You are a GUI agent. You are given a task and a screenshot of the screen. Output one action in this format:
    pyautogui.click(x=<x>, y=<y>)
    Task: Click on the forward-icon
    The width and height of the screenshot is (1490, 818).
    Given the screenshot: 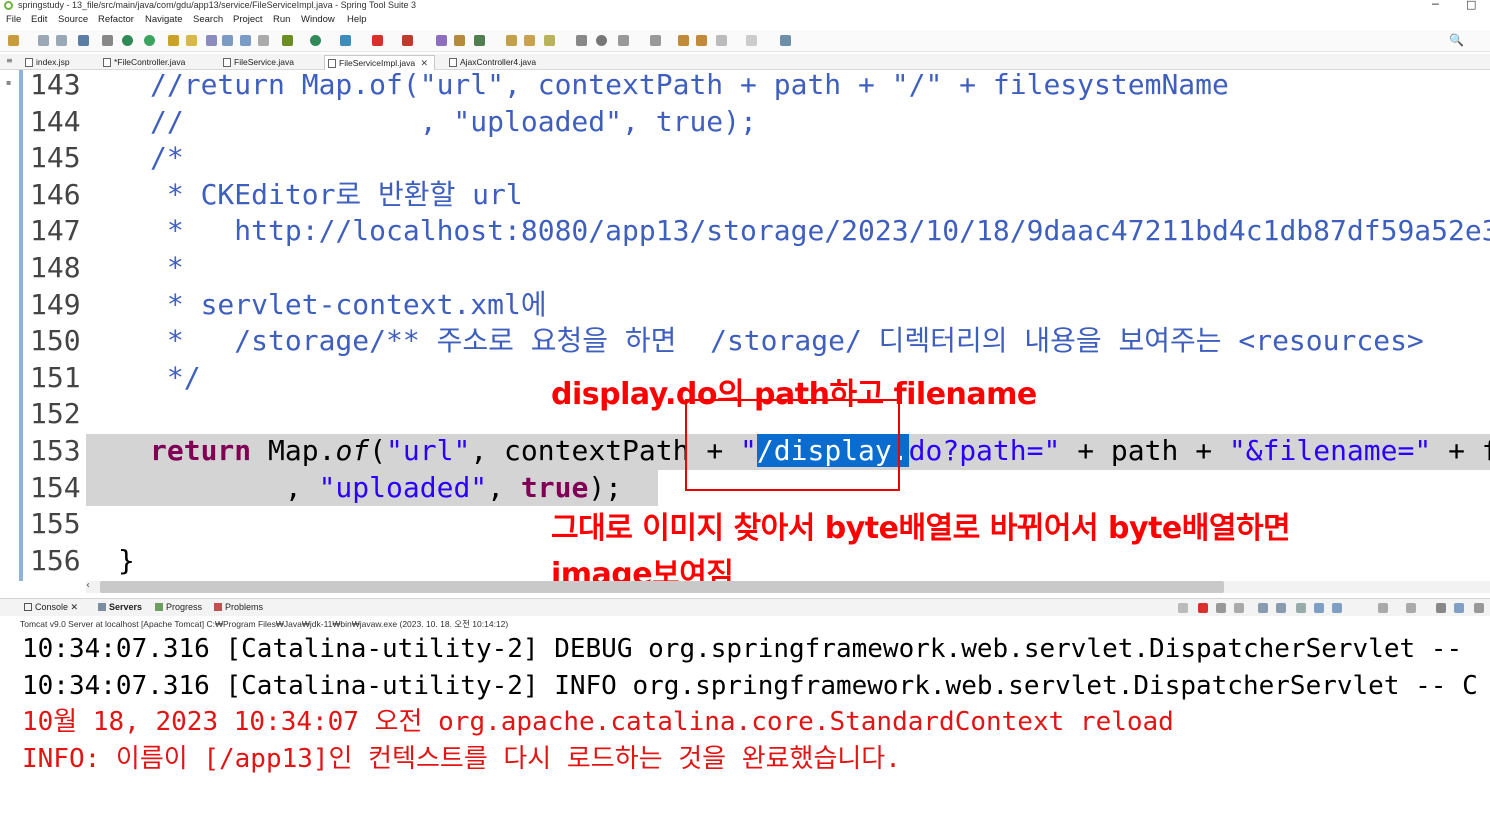 What is the action you would take?
    pyautogui.click(x=701, y=40)
    